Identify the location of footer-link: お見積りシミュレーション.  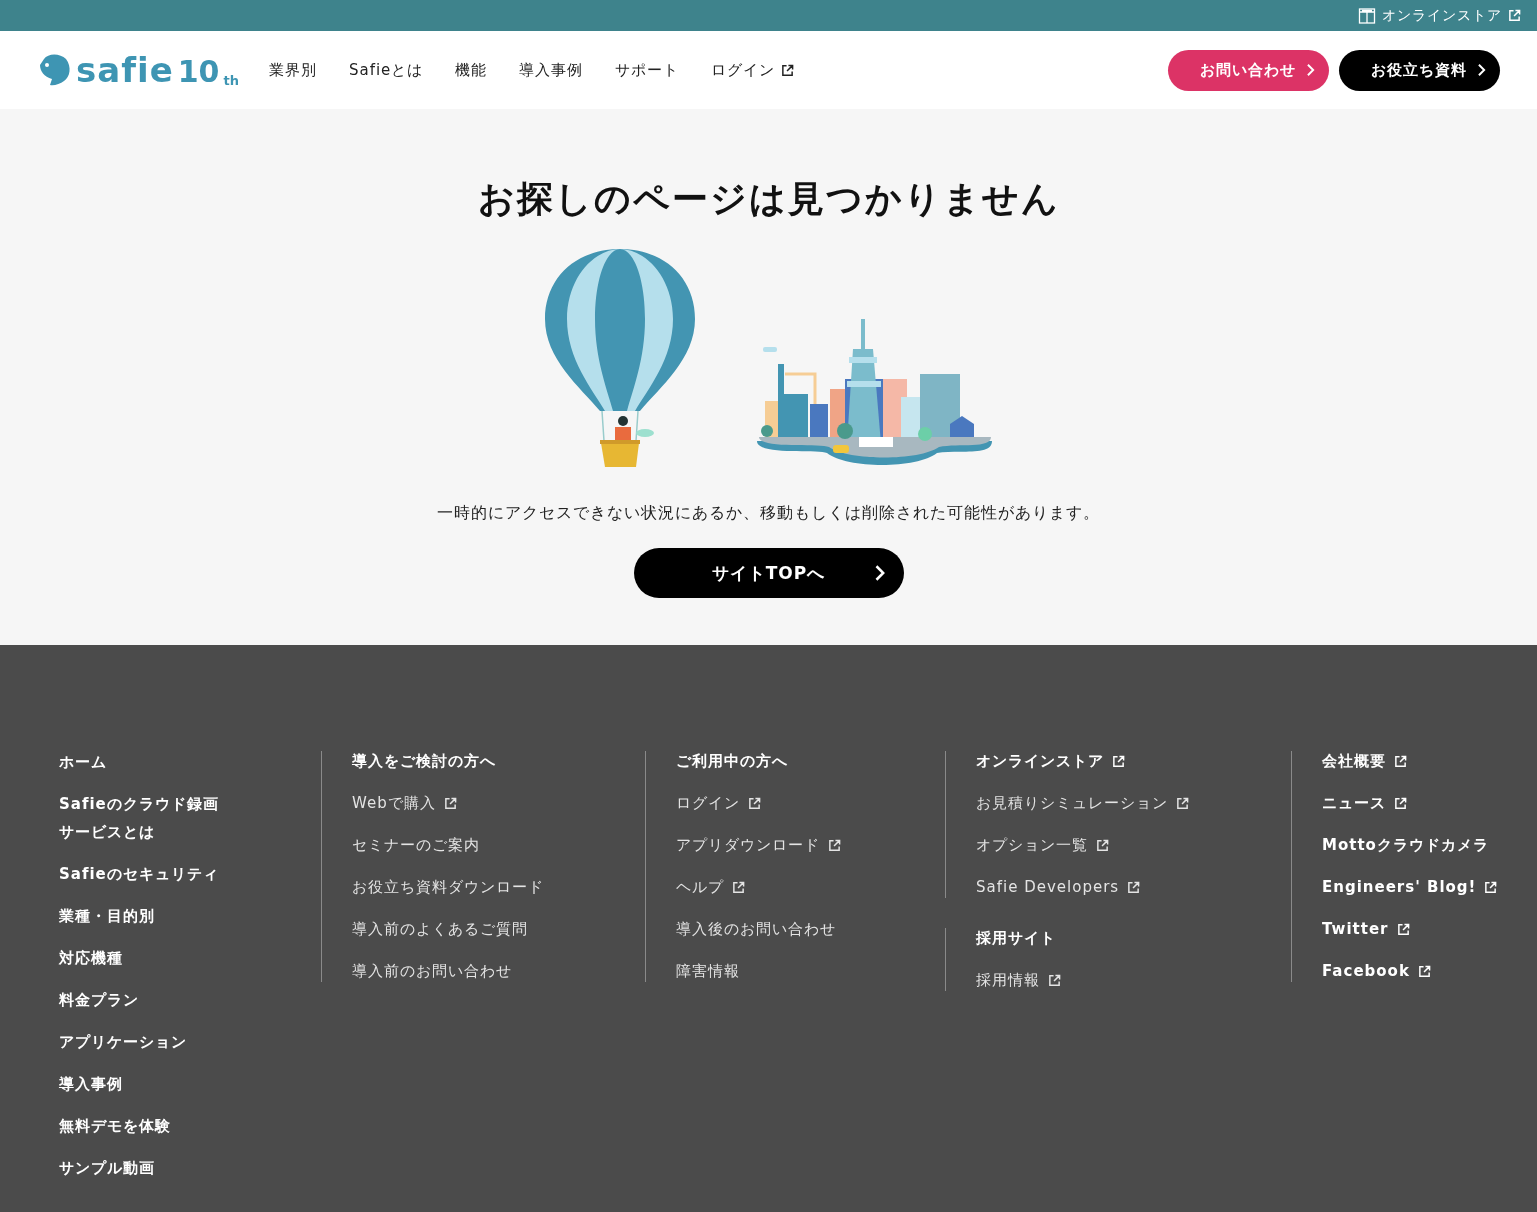
(1096, 803).